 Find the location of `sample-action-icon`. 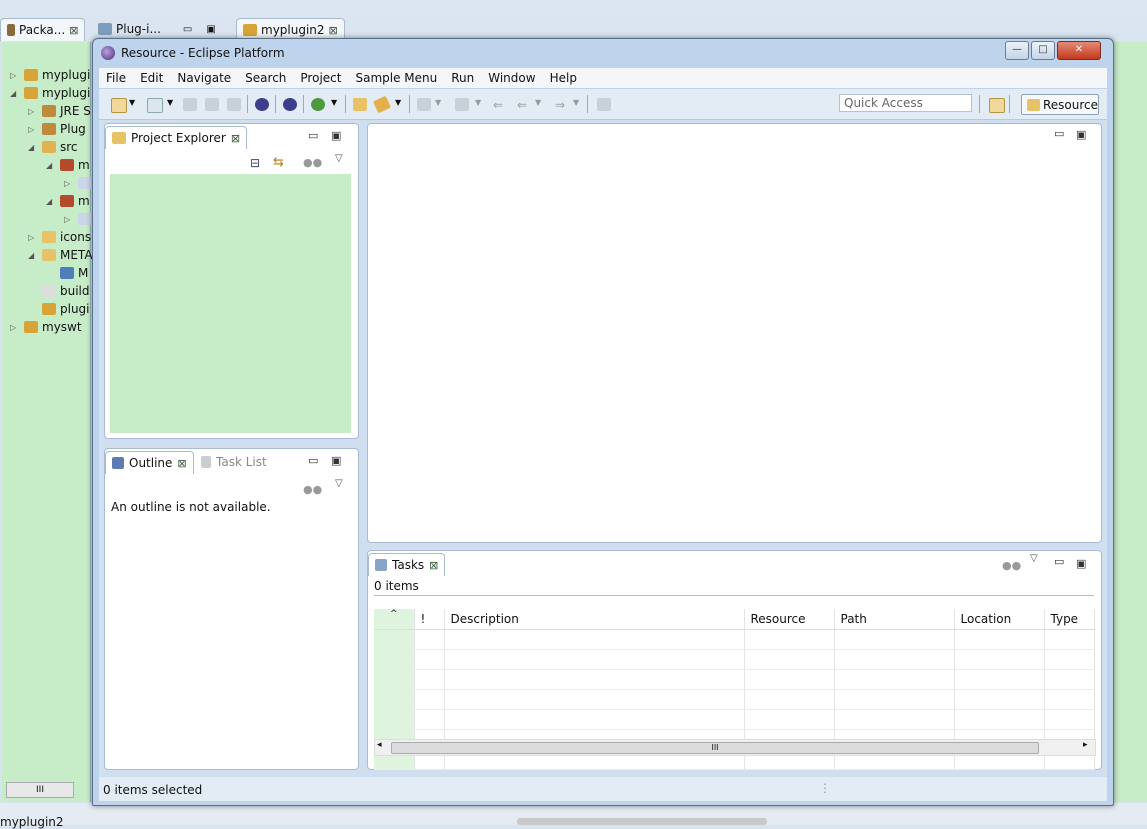

sample-action-icon is located at coordinates (262, 104).